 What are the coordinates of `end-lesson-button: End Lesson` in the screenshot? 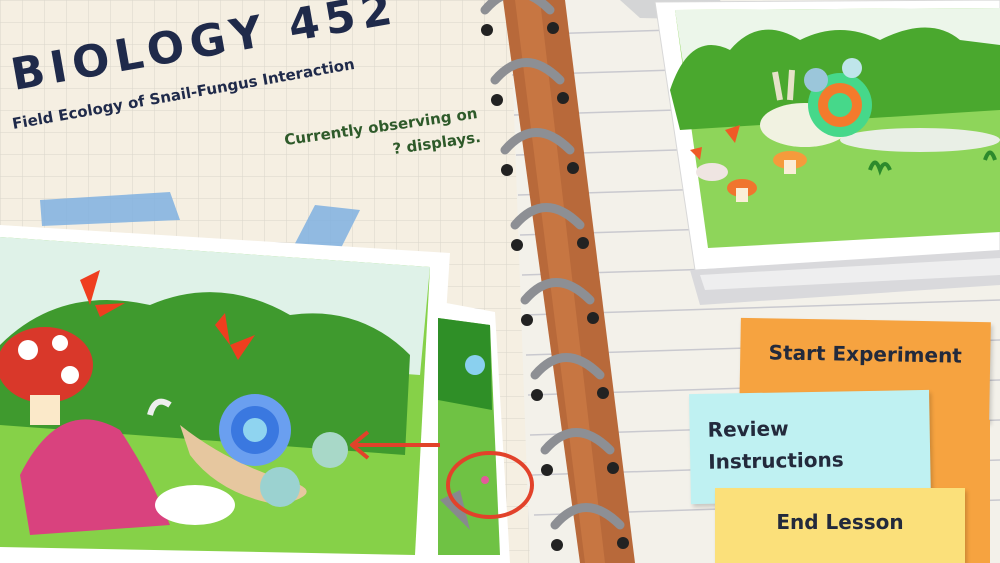 It's located at (840, 525).